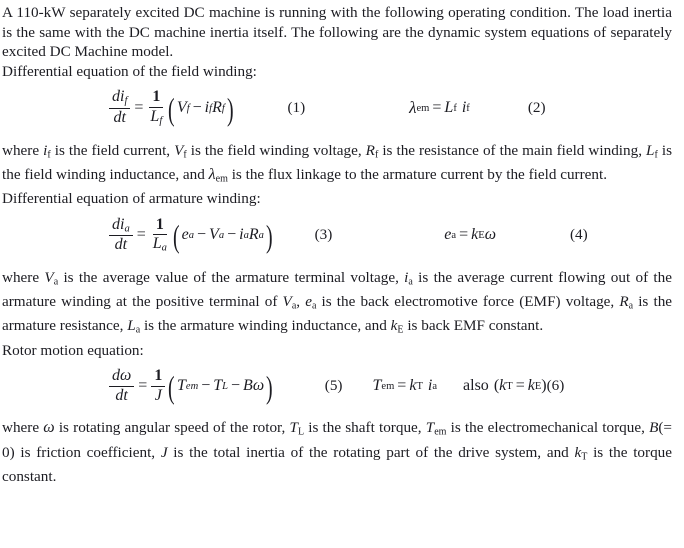  What do you see at coordinates (455, 108) in the screenshot?
I see `equation-2-L-sub: f` at bounding box center [455, 108].